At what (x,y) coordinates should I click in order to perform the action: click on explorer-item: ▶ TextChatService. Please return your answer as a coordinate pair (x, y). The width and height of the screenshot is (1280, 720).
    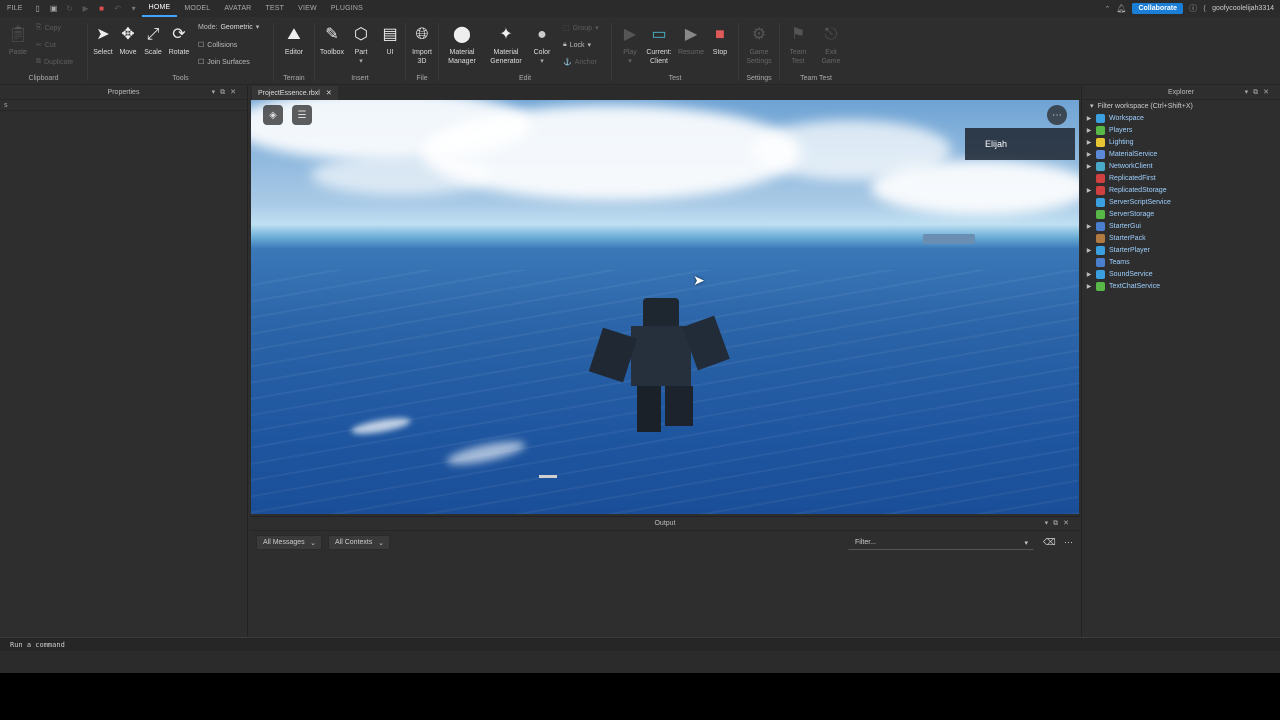
    Looking at the image, I should click on (1181, 286).